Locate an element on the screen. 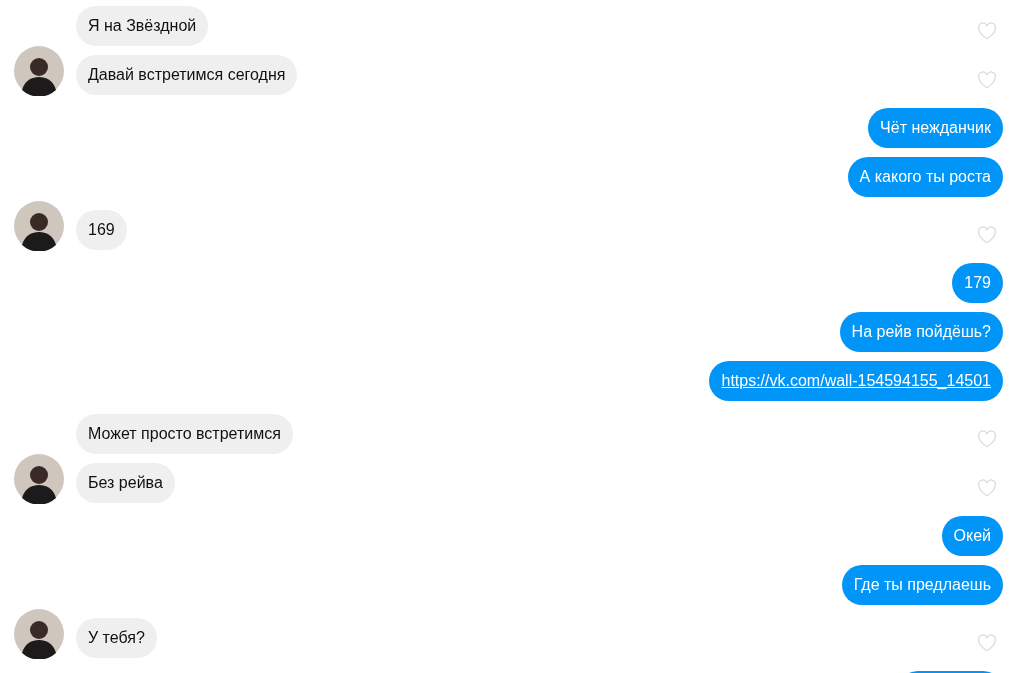 The image size is (1010, 673). message-bubble: Без рейва is located at coordinates (125, 483).